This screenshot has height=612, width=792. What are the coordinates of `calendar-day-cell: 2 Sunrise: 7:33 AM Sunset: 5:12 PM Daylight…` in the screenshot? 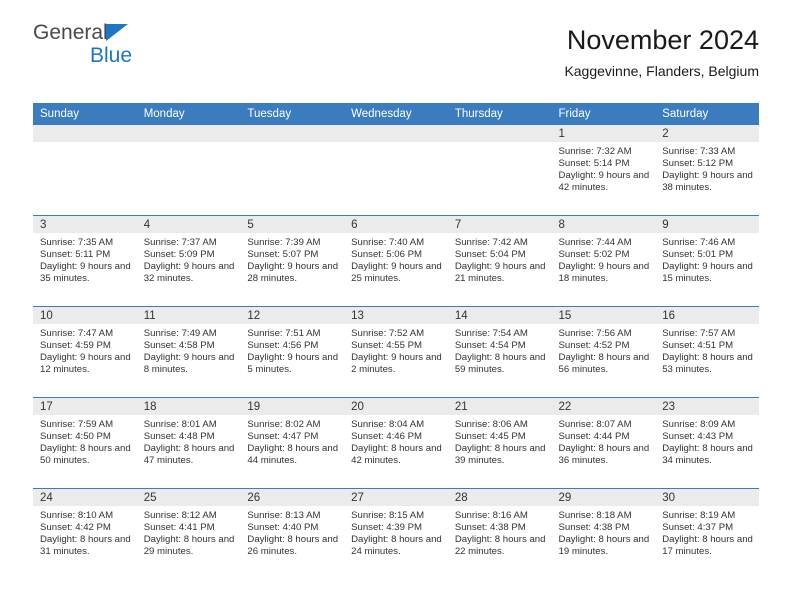 It's located at (707, 170).